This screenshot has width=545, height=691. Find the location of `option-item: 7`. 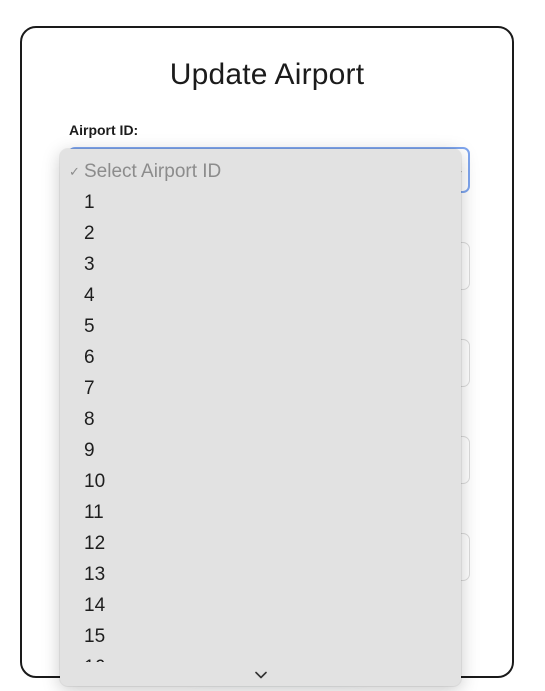

option-item: 7 is located at coordinates (260, 388).